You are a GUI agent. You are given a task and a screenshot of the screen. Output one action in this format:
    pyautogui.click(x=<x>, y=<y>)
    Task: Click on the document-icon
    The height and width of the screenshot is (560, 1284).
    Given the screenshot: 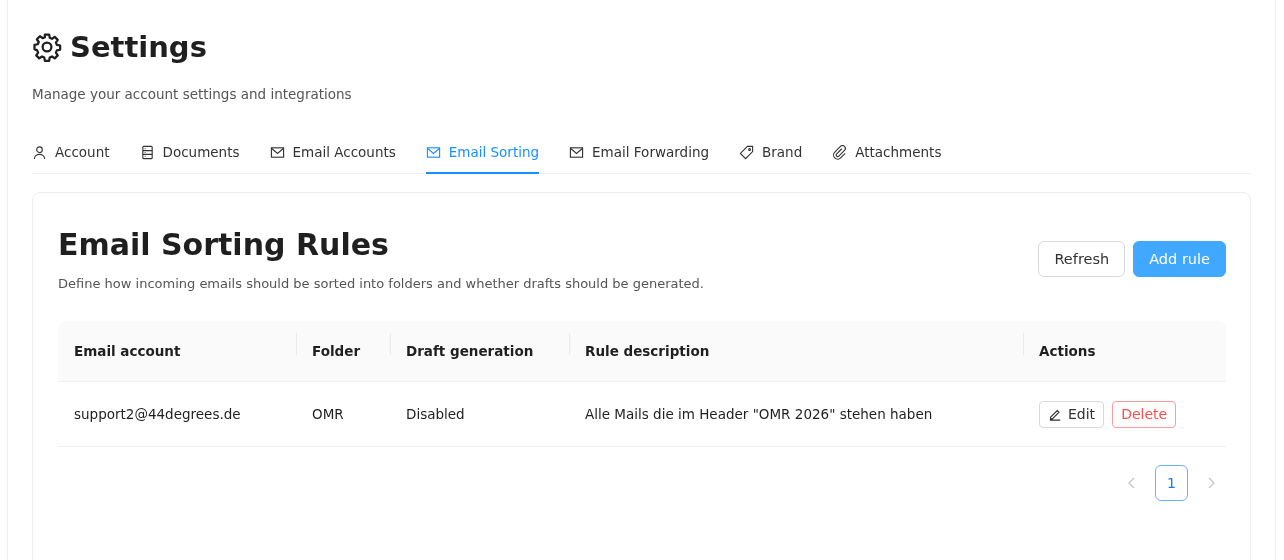 What is the action you would take?
    pyautogui.click(x=147, y=152)
    